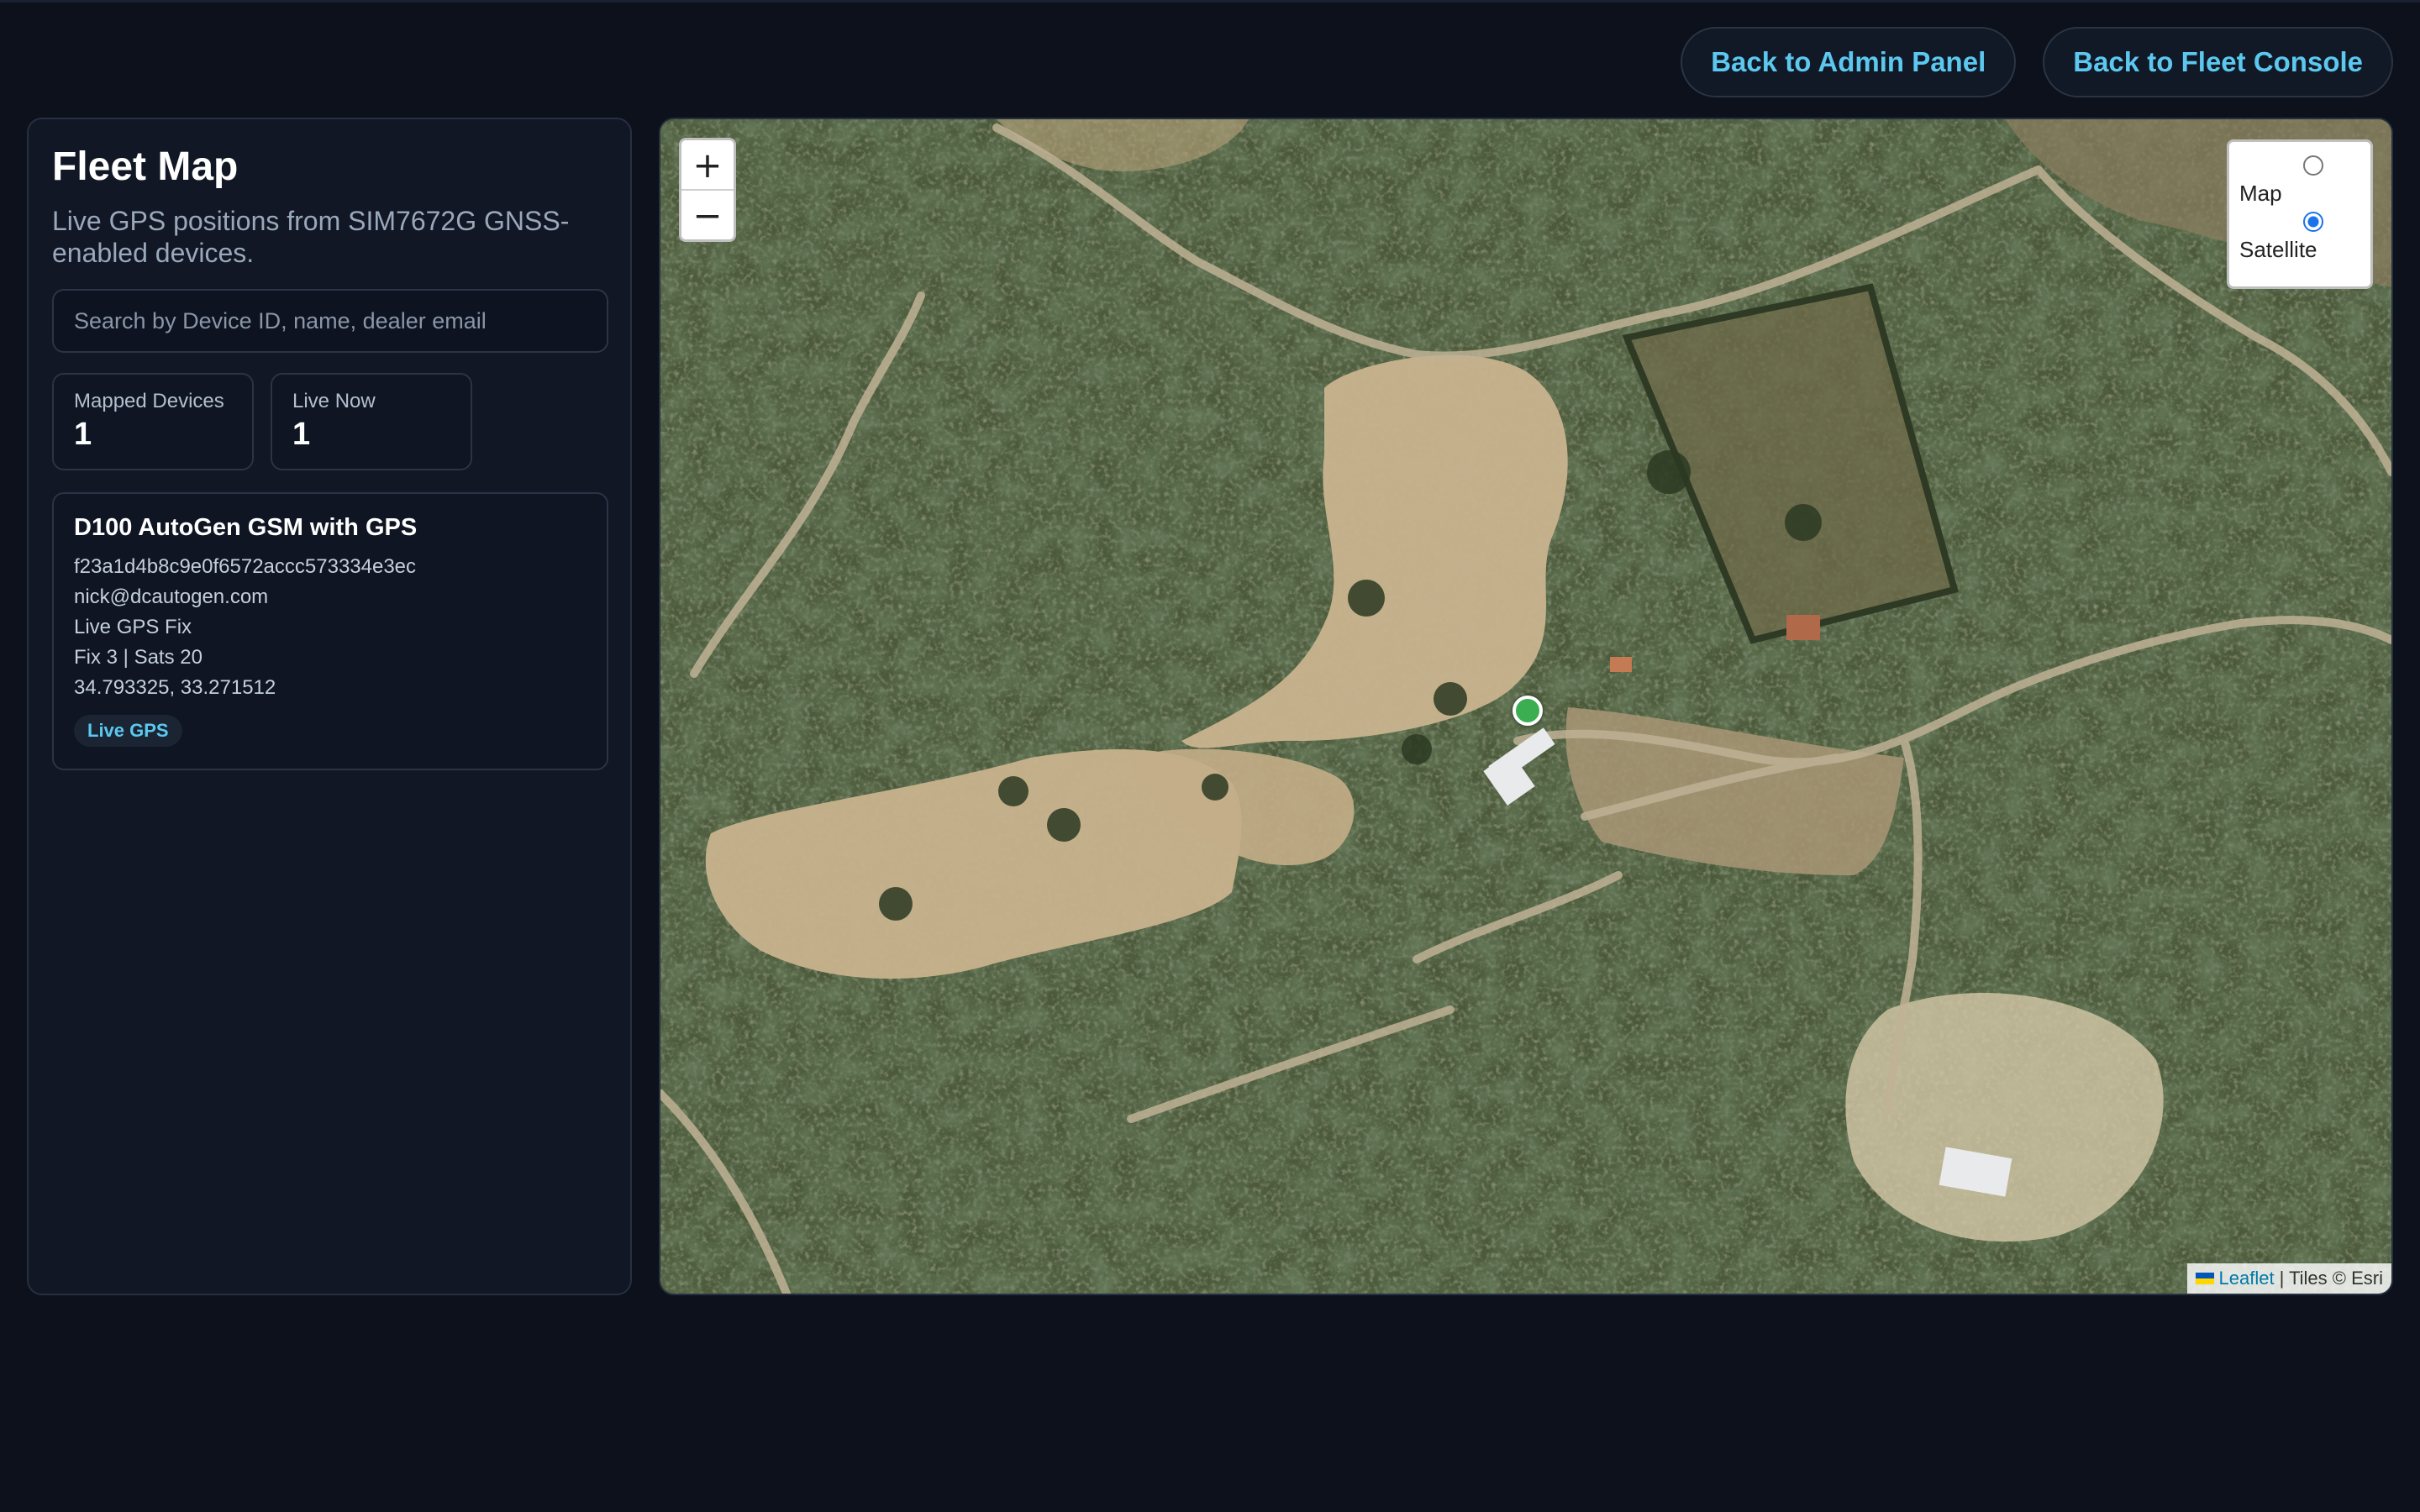 The width and height of the screenshot is (2420, 1512). Describe the element at coordinates (2313, 222) in the screenshot. I see `satellite-layer-radio` at that location.